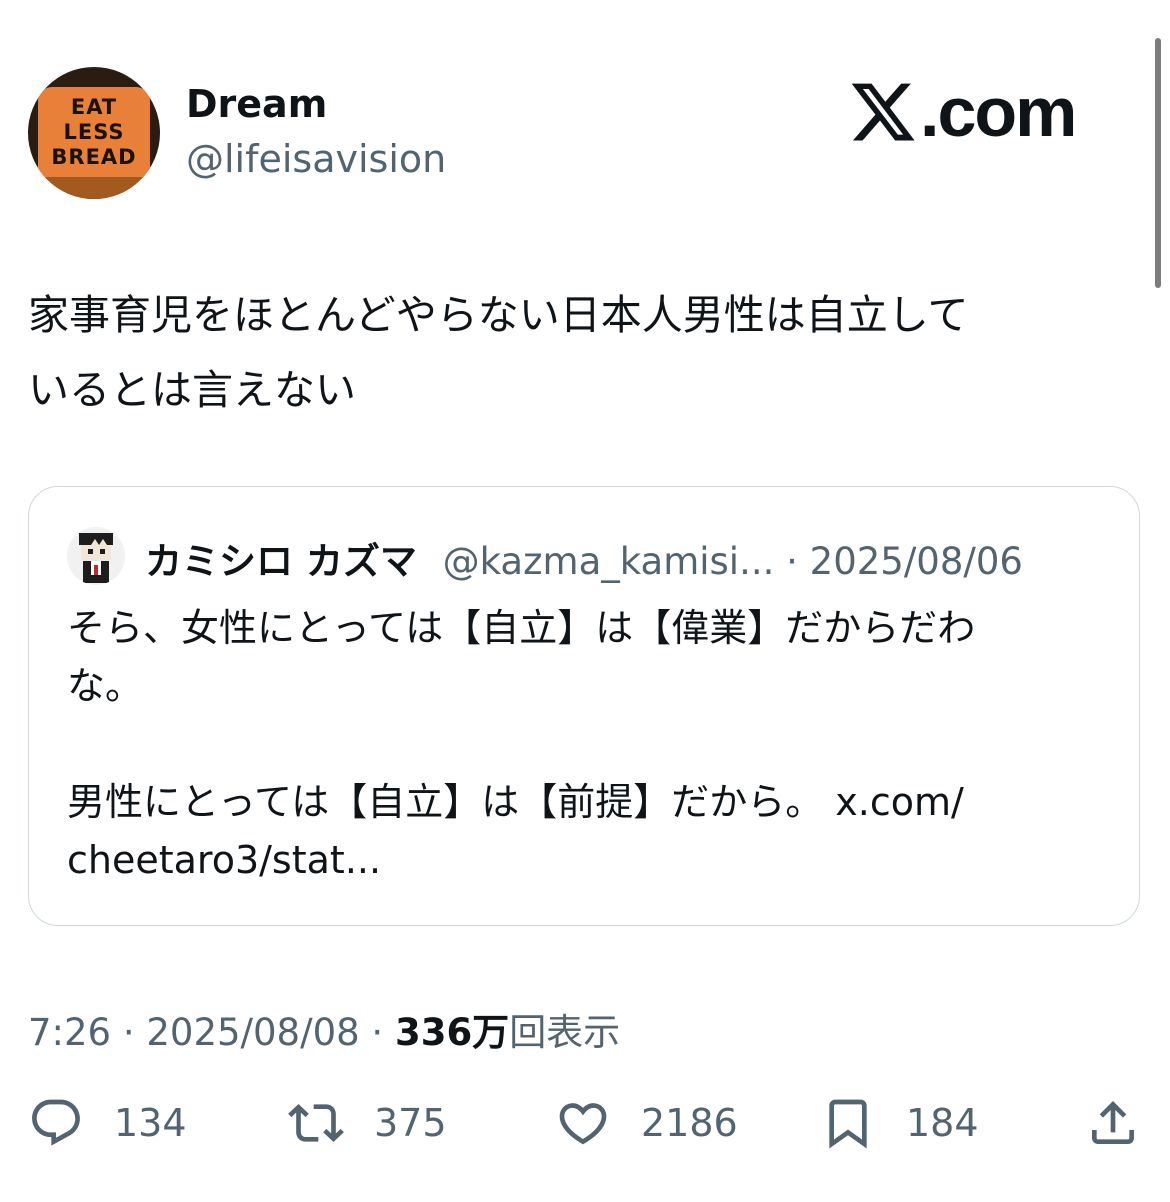 This screenshot has height=1202, width=1170. I want to click on tweet-text: 家事育児をほとんどやらない日本人男性は自立して いるとは言えない, so click(585, 353).